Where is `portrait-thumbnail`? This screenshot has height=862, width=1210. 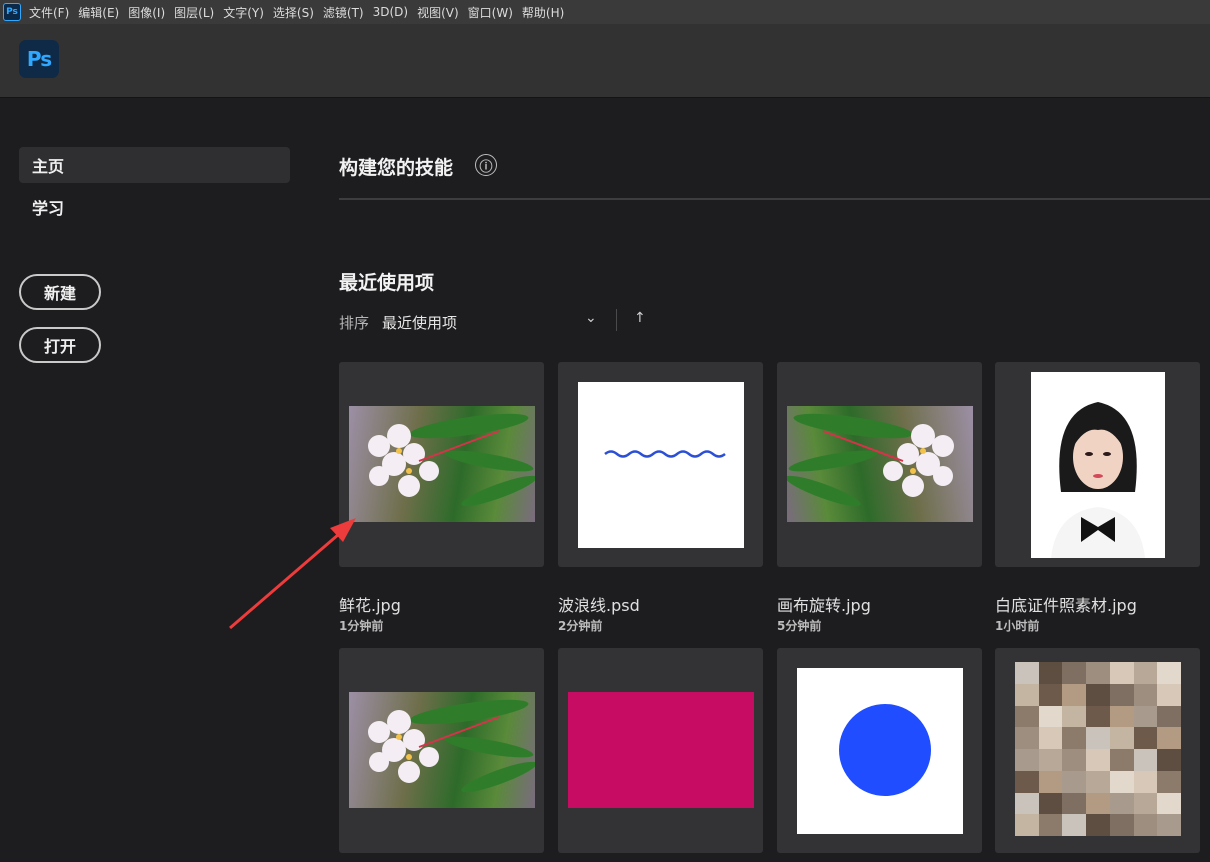 portrait-thumbnail is located at coordinates (1098, 465).